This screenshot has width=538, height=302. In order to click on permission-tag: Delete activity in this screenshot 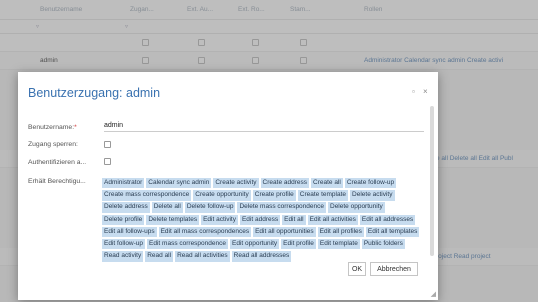, I will do `click(372, 195)`.